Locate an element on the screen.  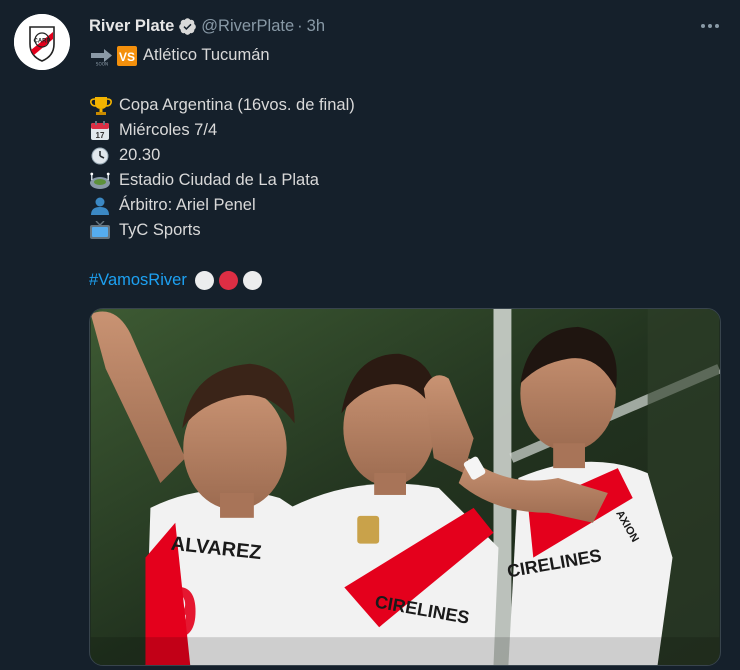
soon-arrow-icon: SOON is located at coordinates (102, 56).